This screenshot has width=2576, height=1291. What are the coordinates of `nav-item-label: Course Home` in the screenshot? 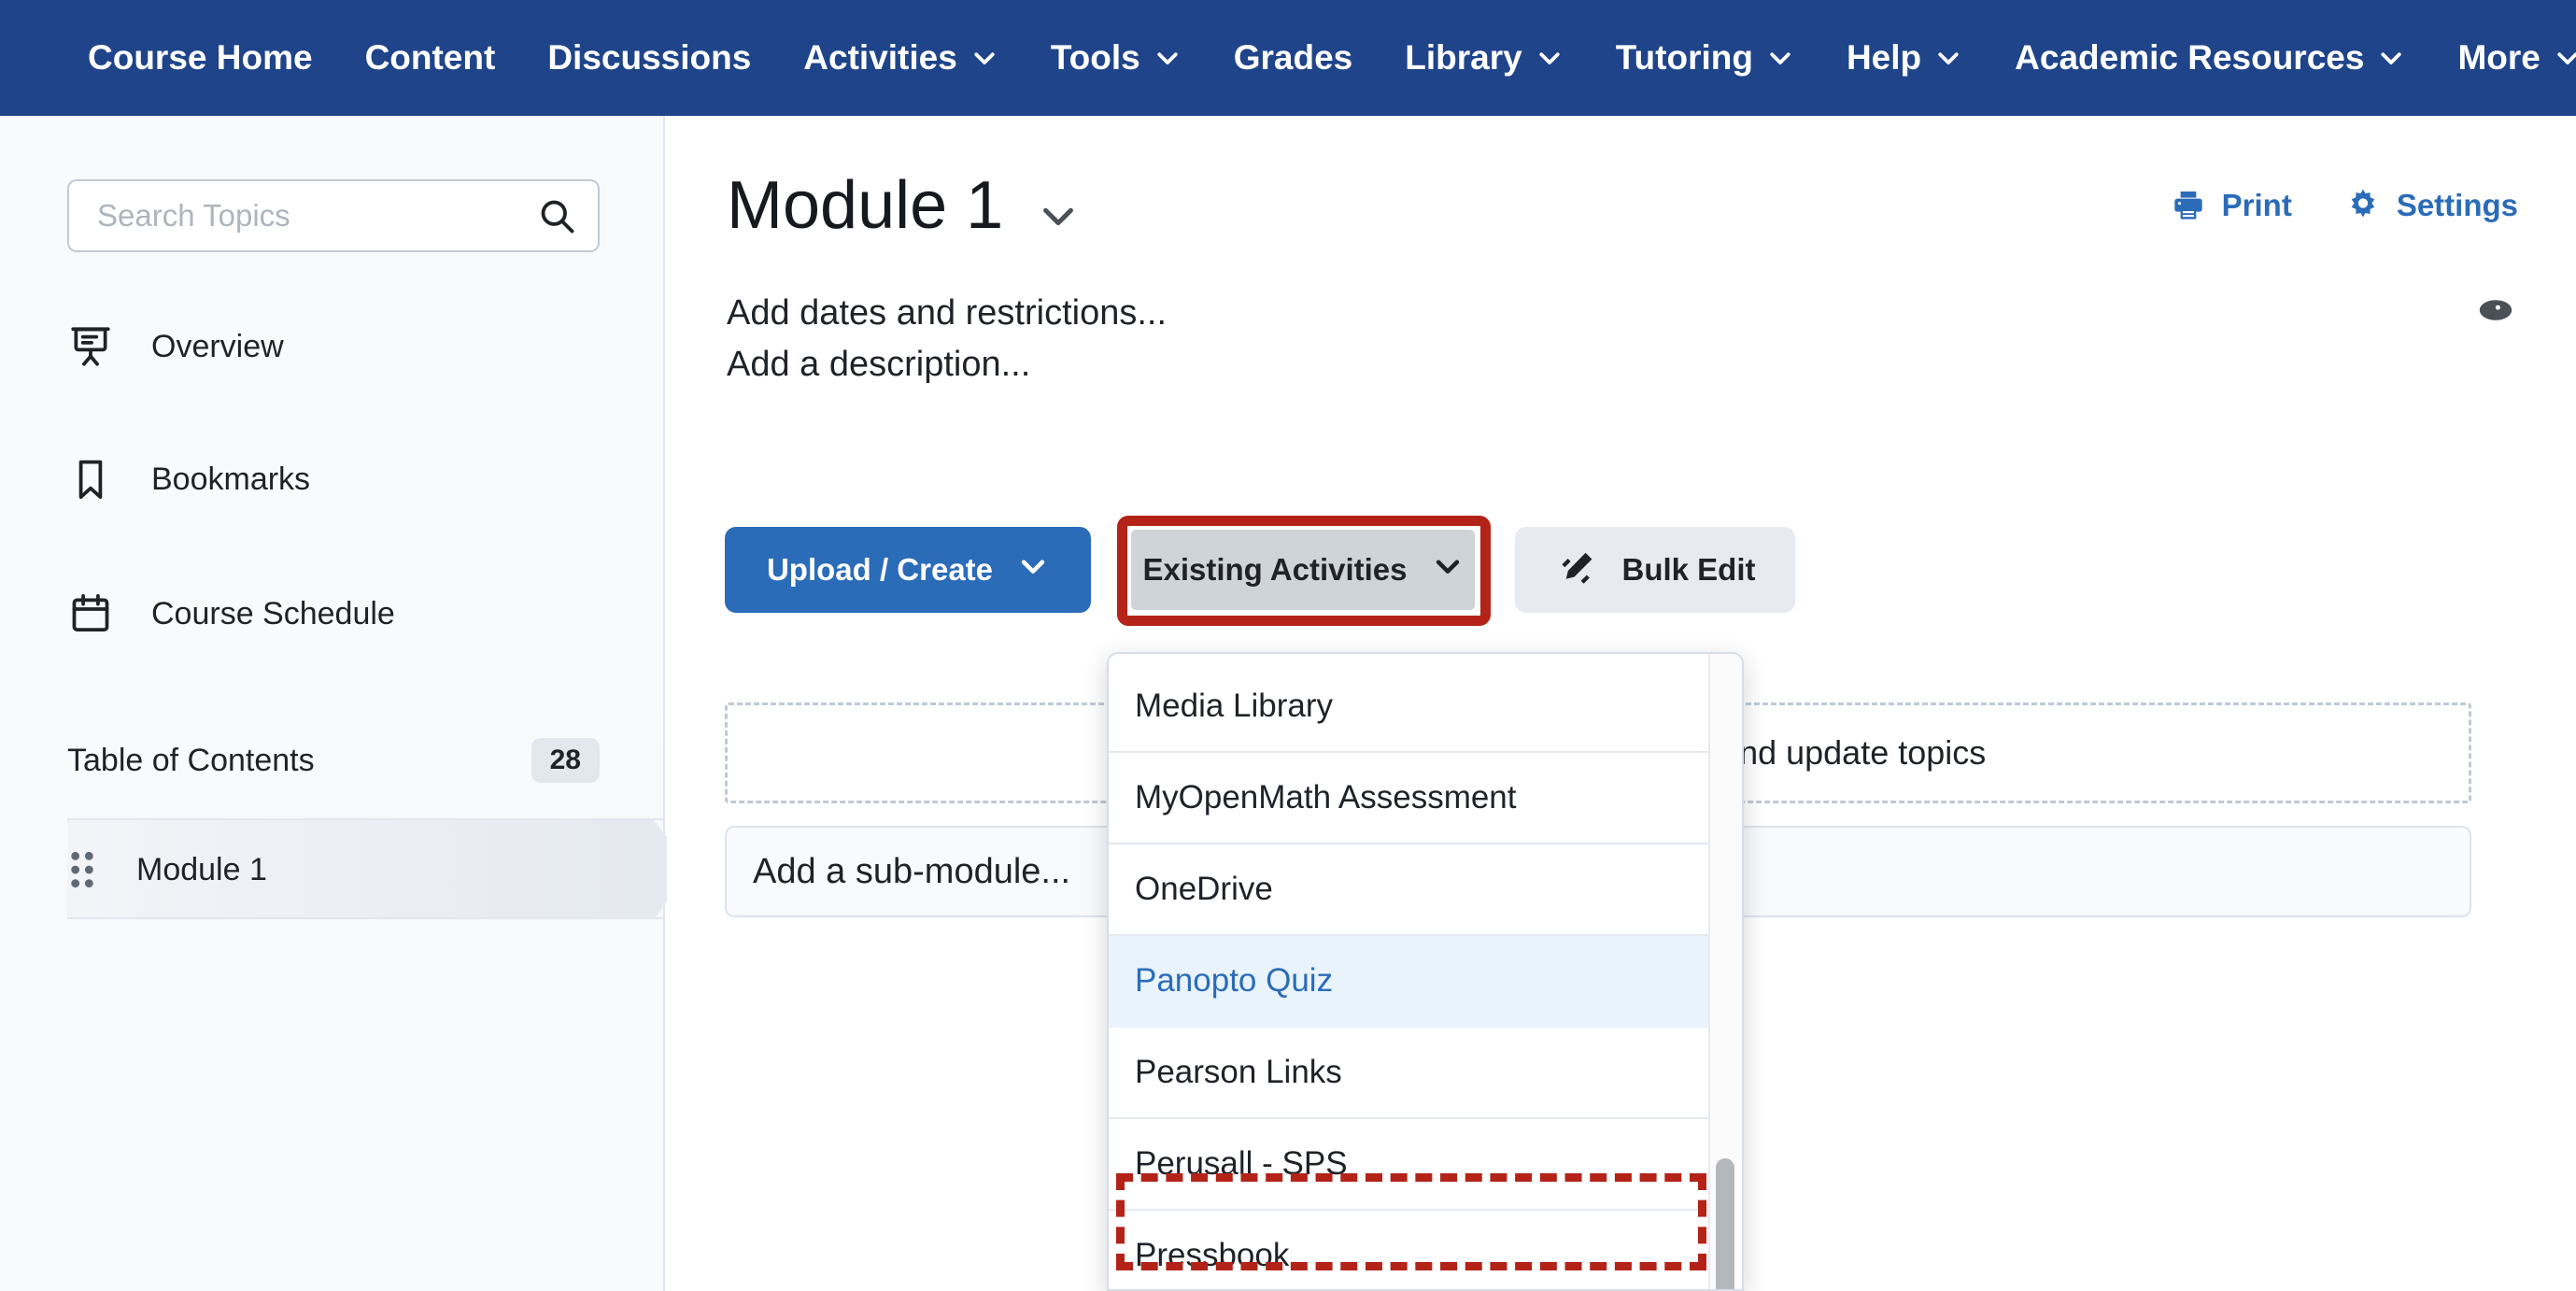 It's located at (200, 57).